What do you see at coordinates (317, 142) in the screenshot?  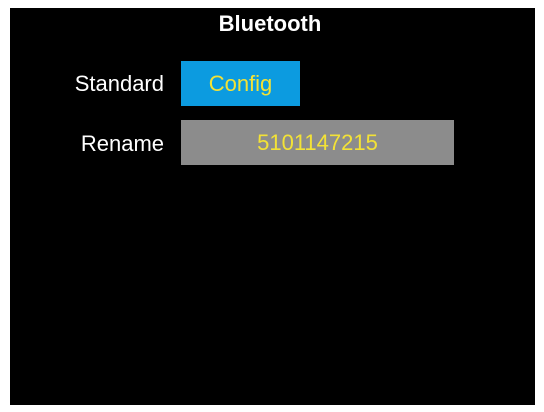 I see `rename-field: 5101147215` at bounding box center [317, 142].